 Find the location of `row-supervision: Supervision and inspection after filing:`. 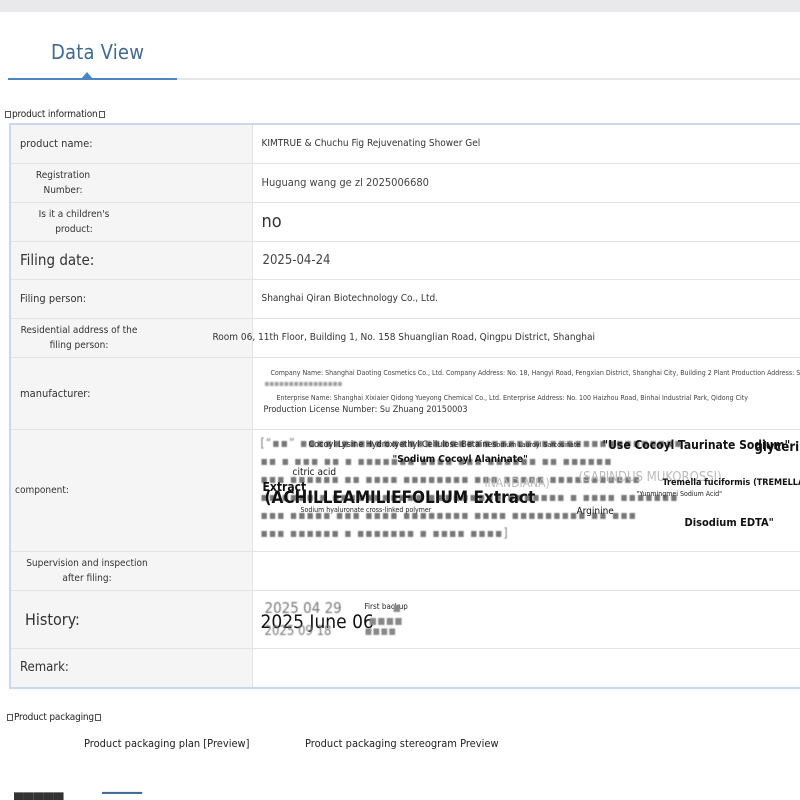

row-supervision: Supervision and inspection after filing: is located at coordinates (404, 570).